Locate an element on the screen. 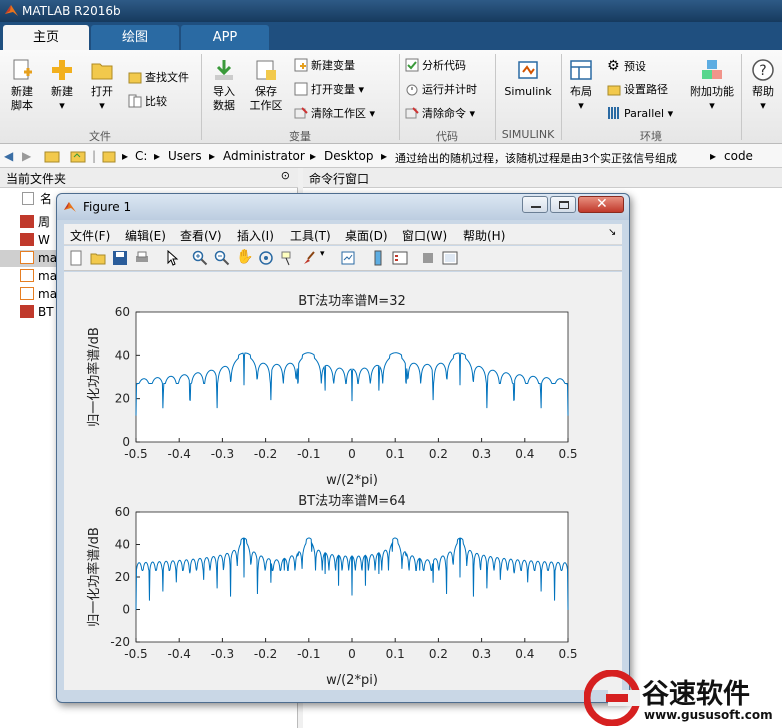 This screenshot has width=782, height=728. path-chevron: ▸ is located at coordinates (384, 156).